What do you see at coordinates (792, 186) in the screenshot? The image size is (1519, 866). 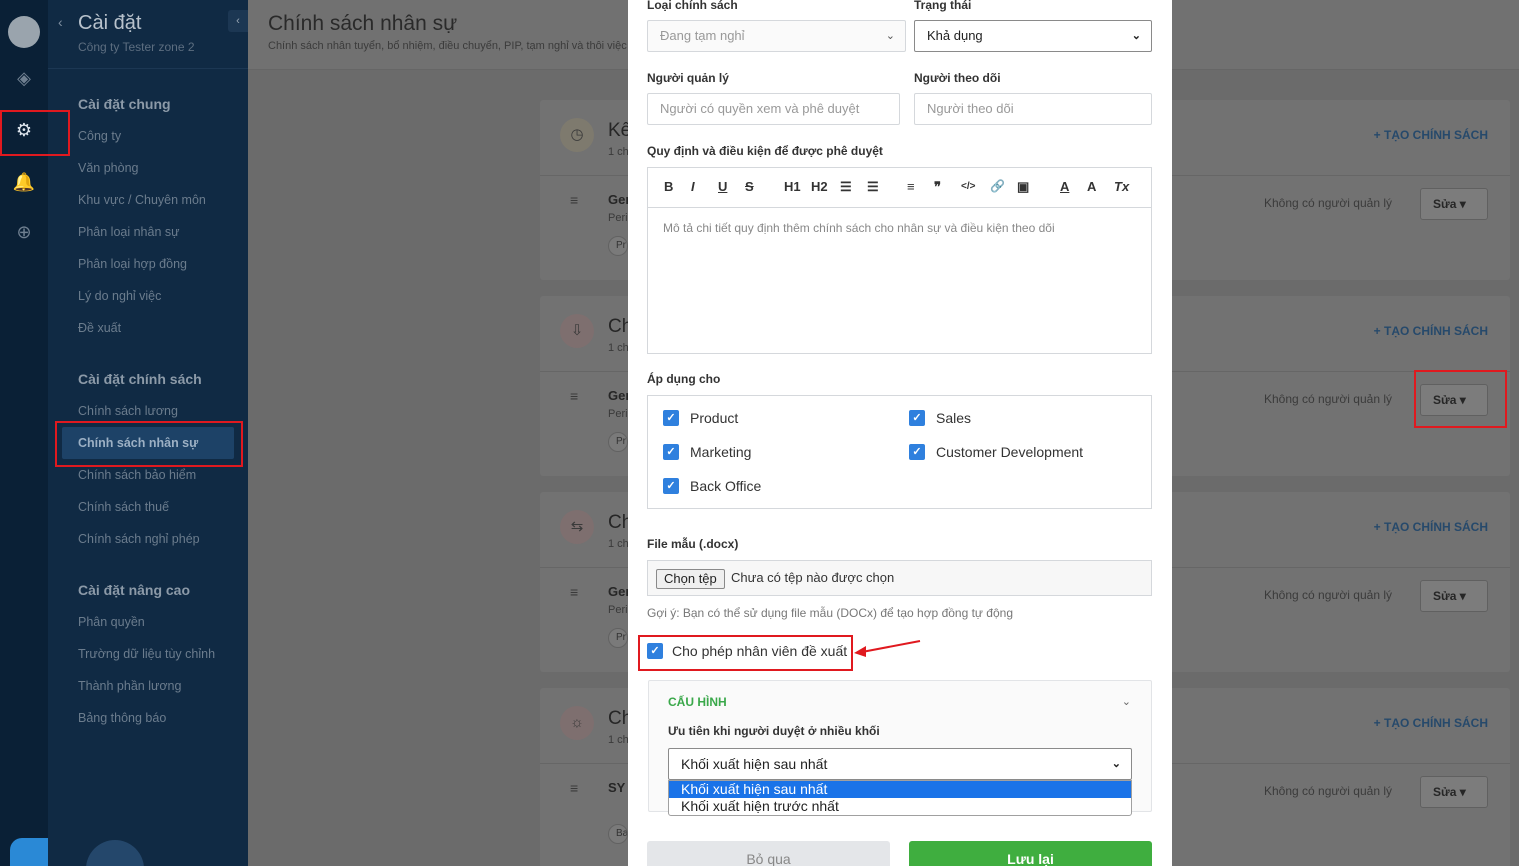 I see `heading1-button: H1` at bounding box center [792, 186].